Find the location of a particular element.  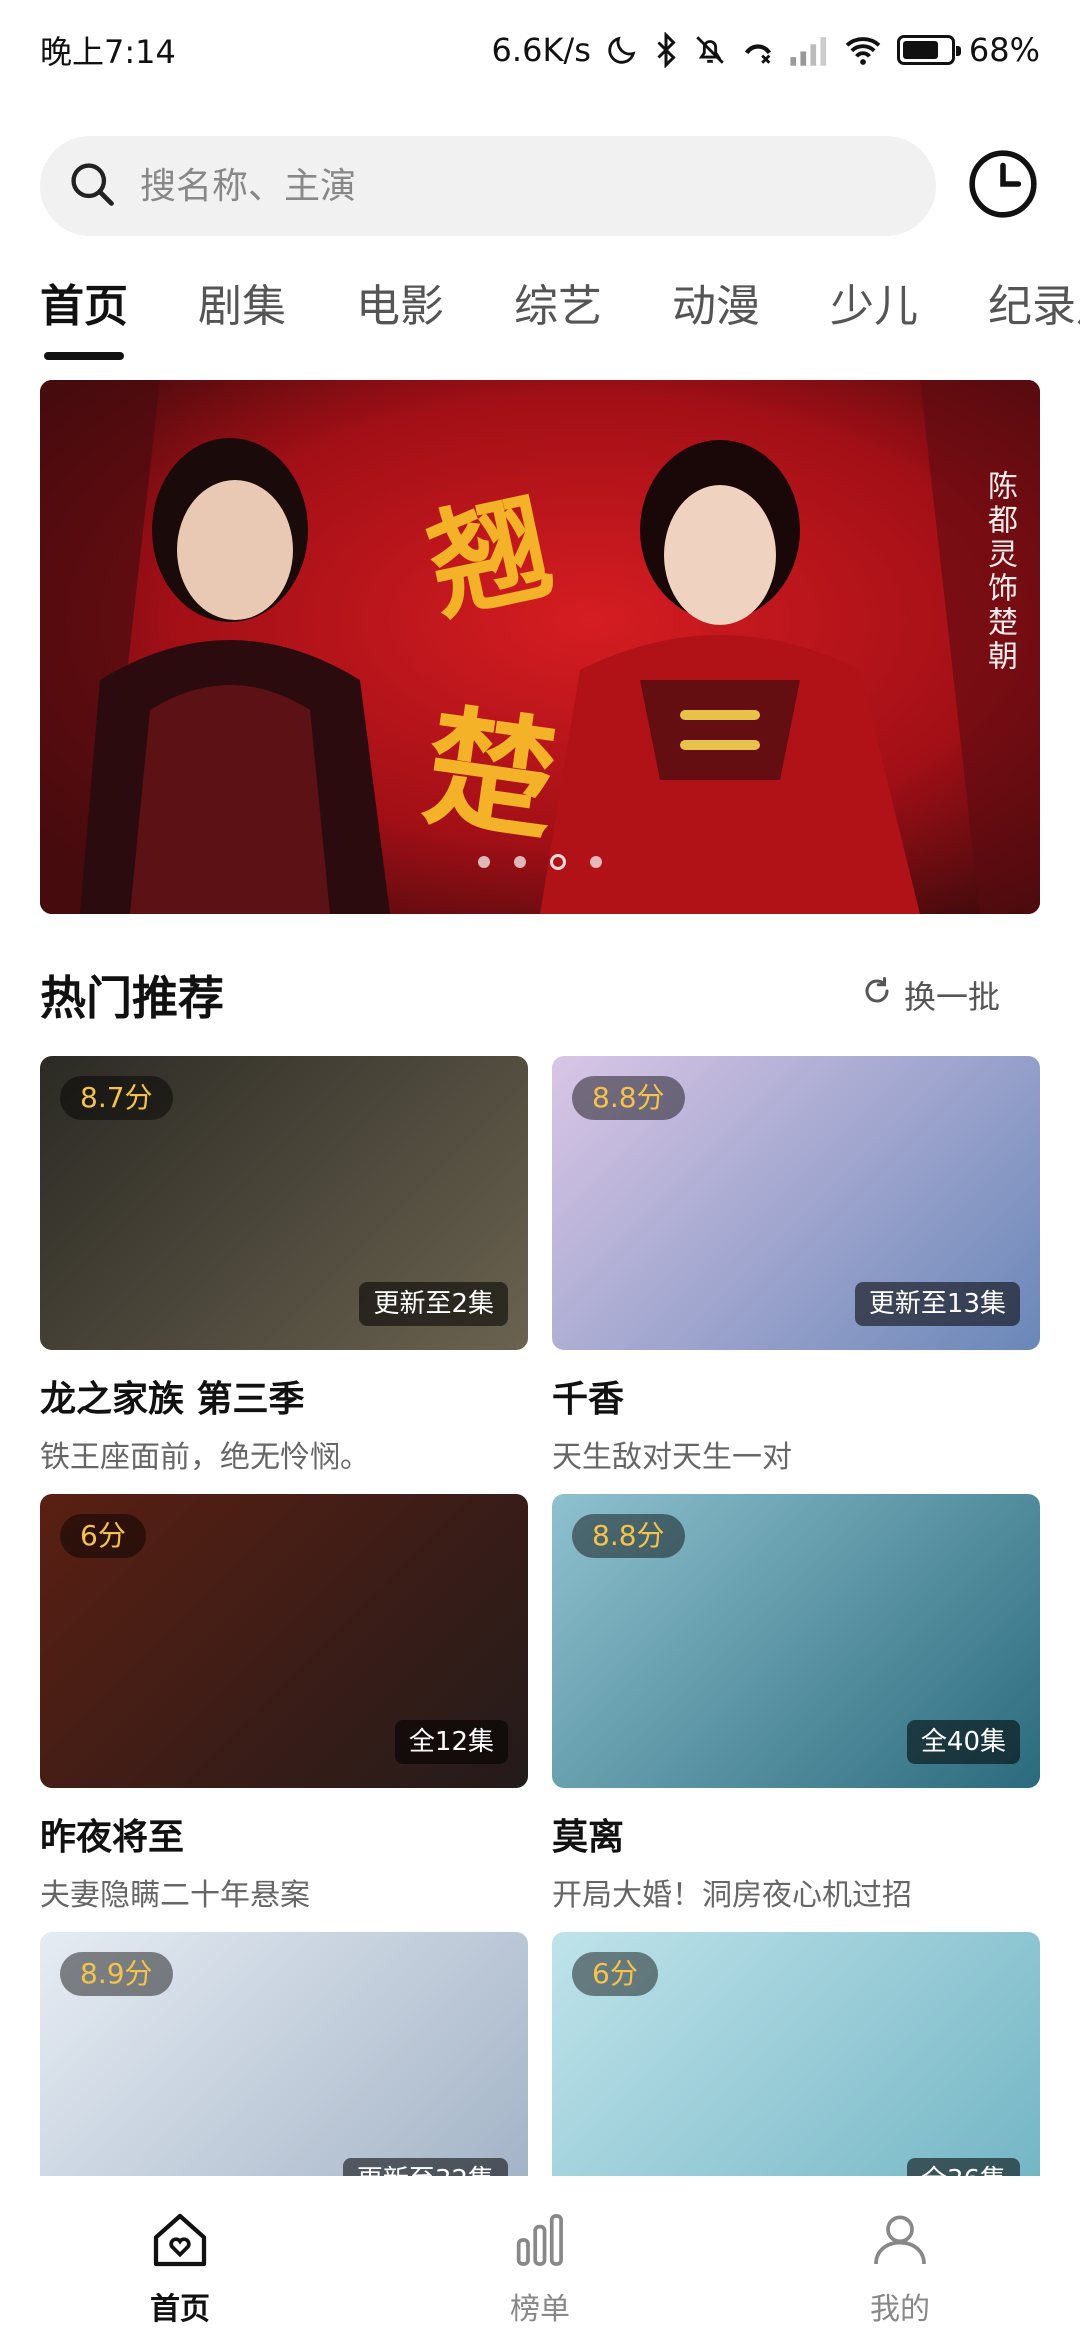

show-title: 龙之家族 第三季 is located at coordinates (172, 1399).